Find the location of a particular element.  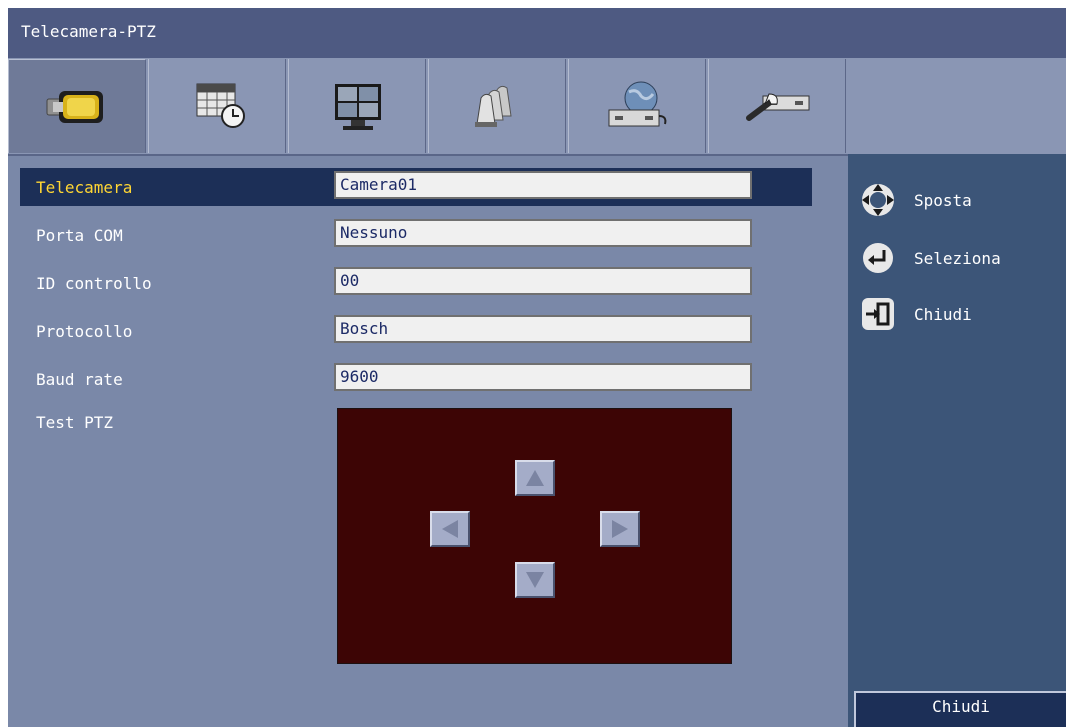

help-select-label: Seleziona is located at coordinates (957, 258).